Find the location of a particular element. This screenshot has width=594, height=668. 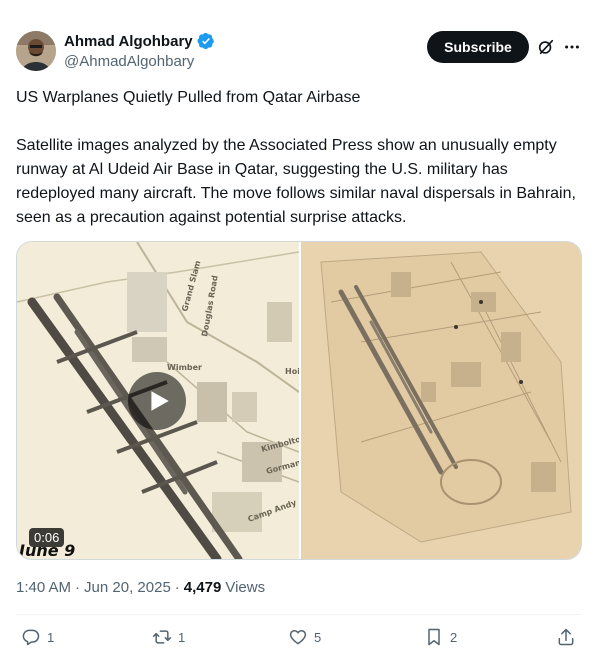

share-icon is located at coordinates (566, 637).